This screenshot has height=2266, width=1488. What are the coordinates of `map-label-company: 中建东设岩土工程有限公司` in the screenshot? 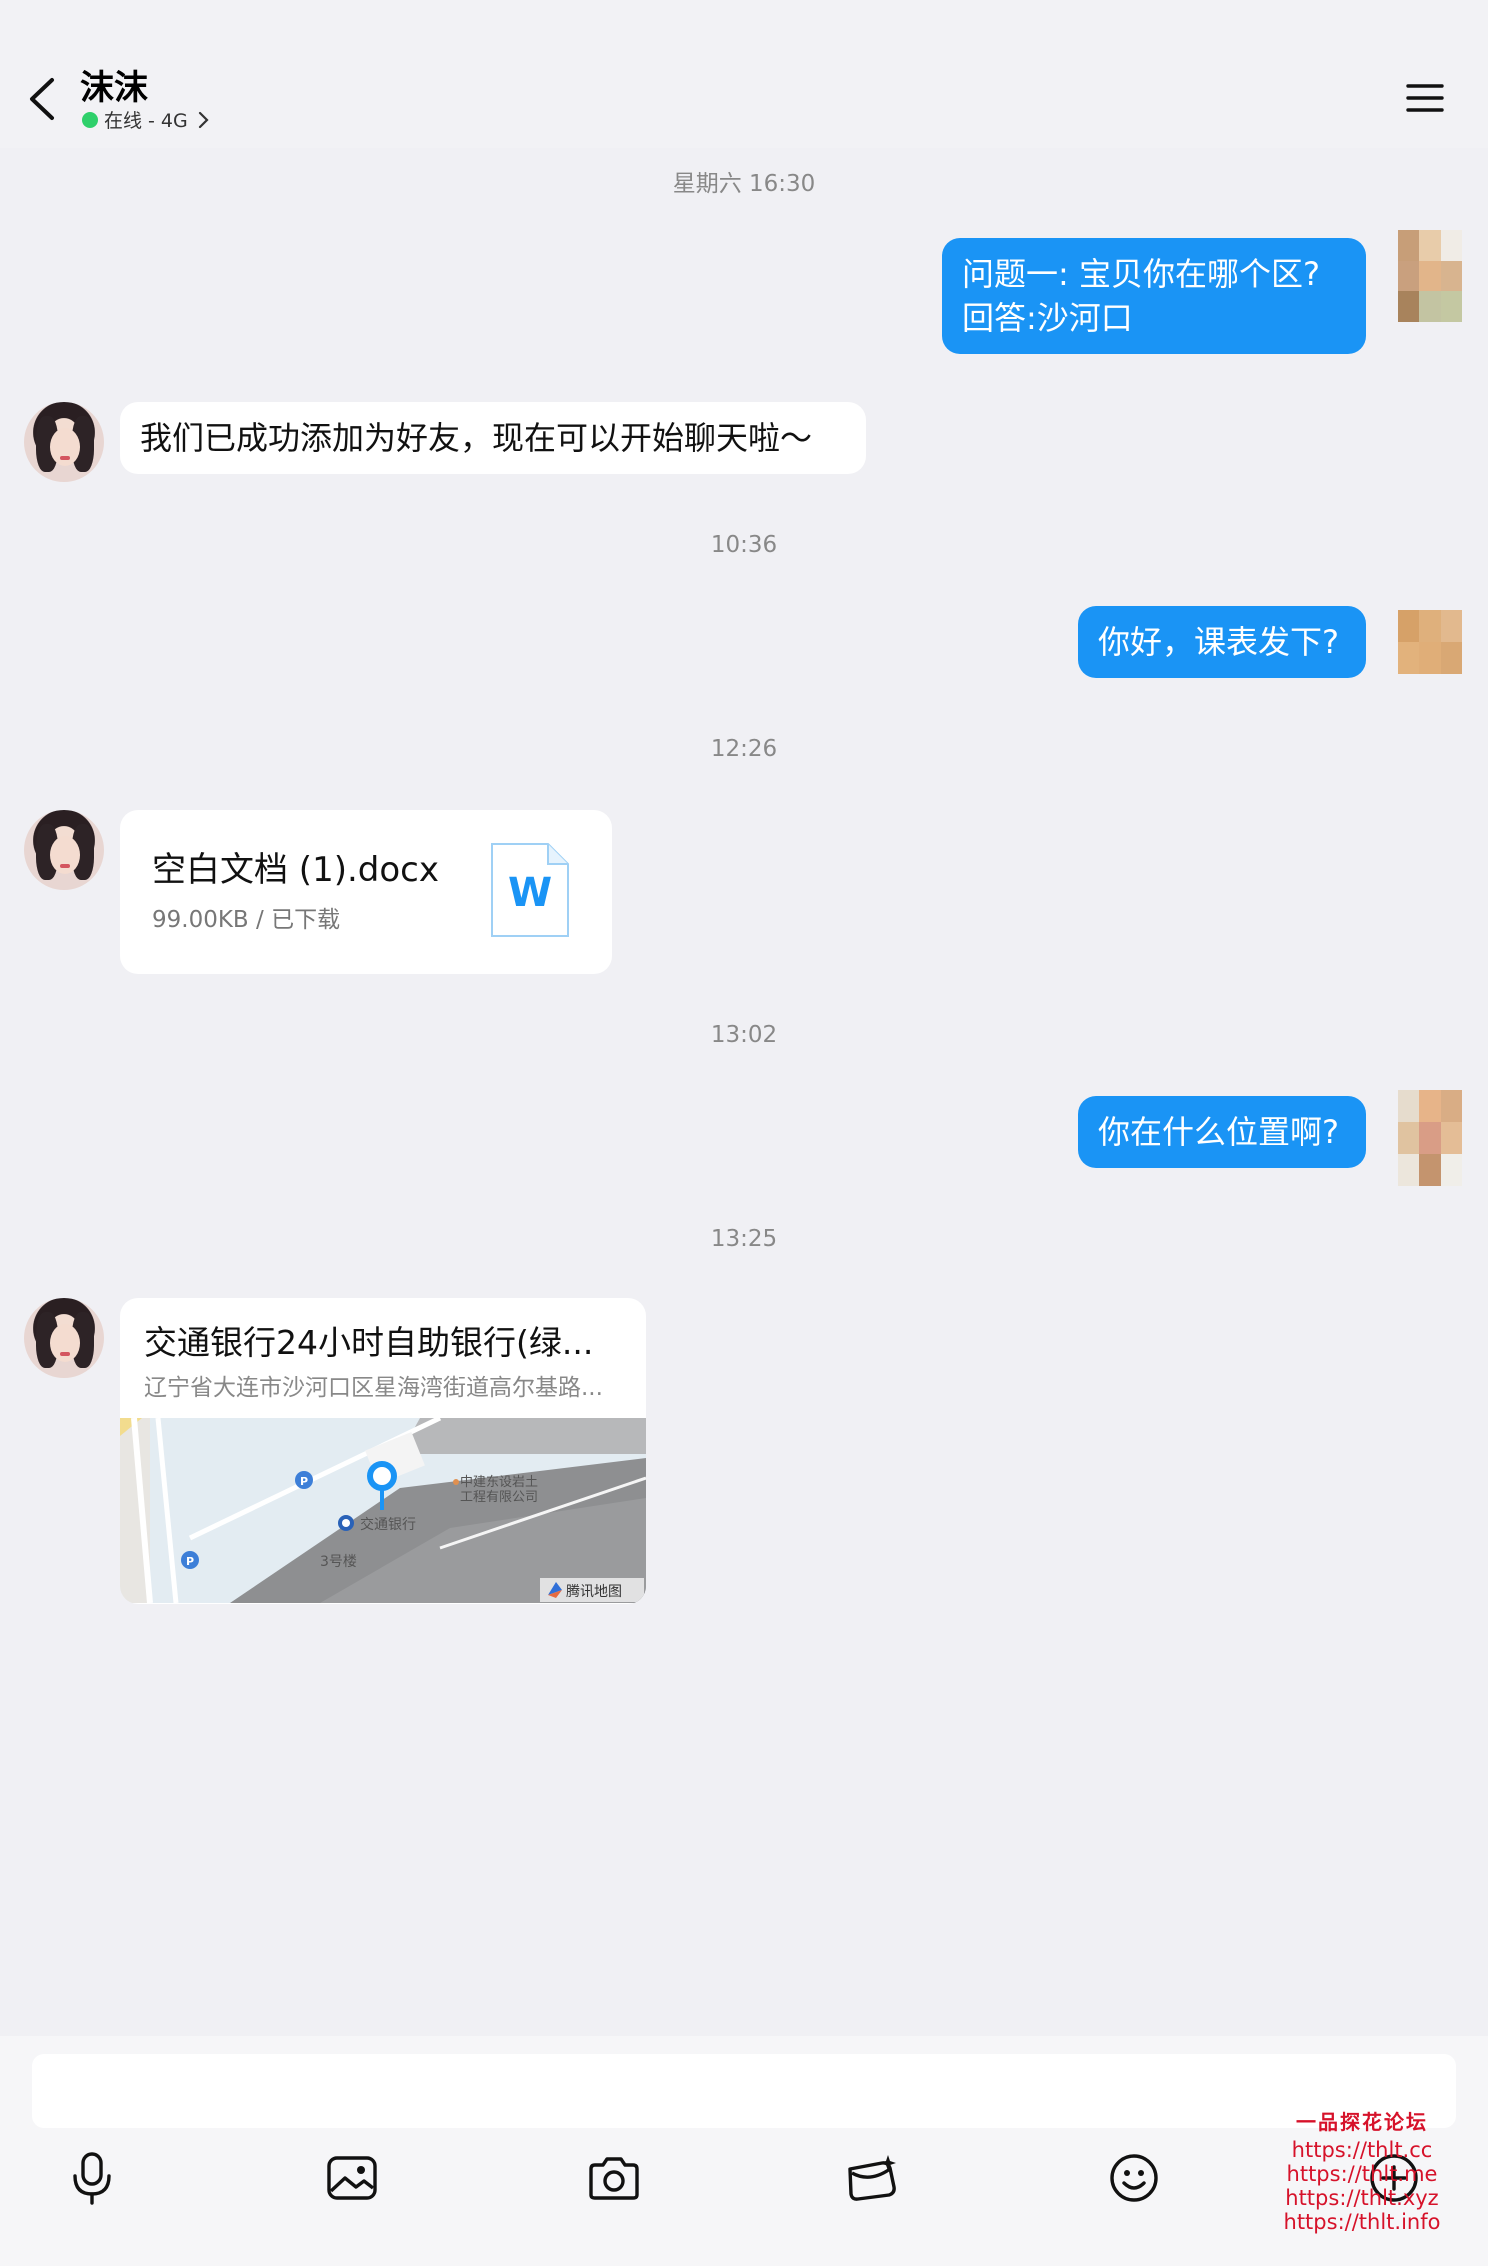 It's located at (499, 1490).